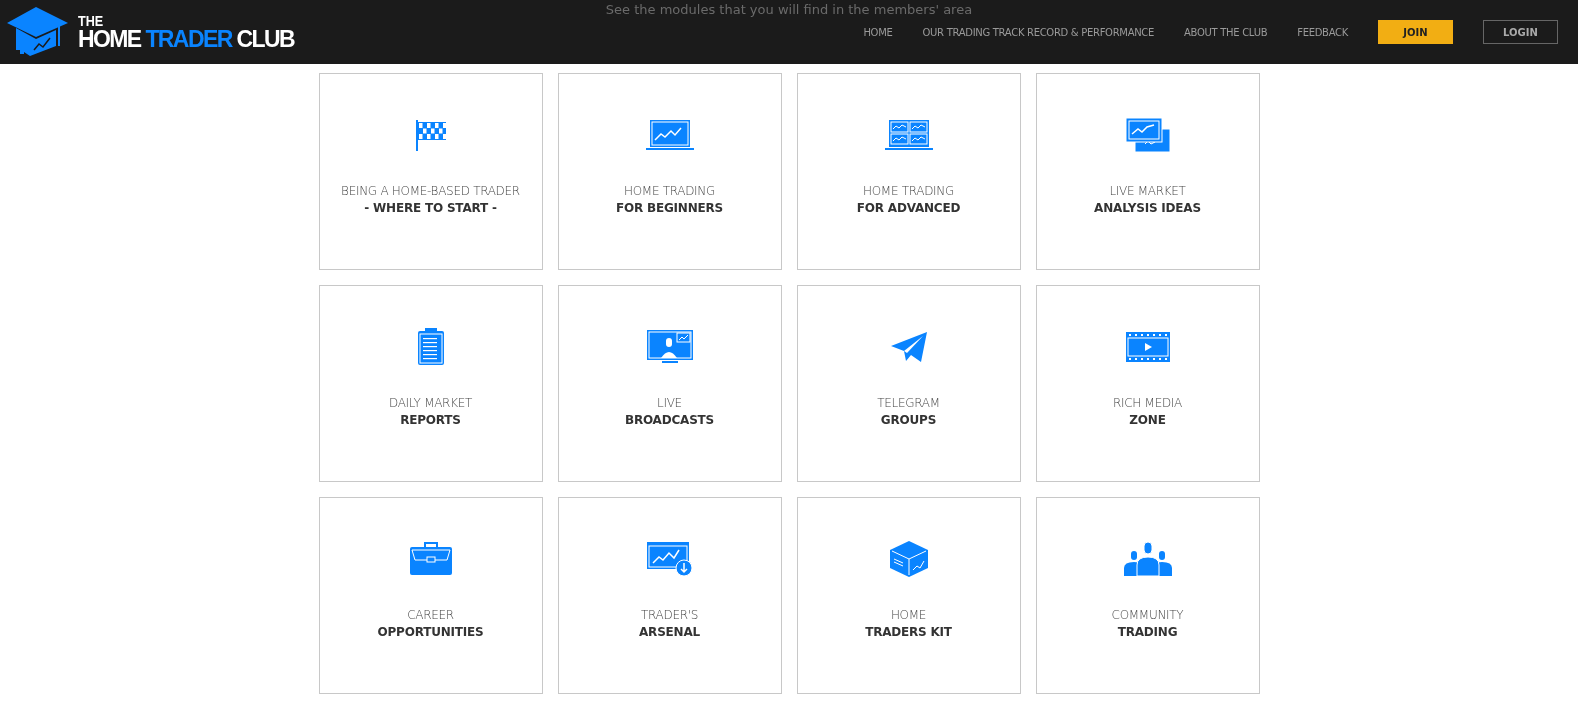  I want to click on module-subtitle: - WHERE TO START -, so click(430, 208).